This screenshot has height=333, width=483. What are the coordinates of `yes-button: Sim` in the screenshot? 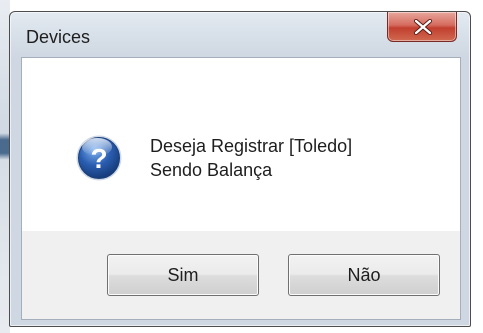 It's located at (183, 275).